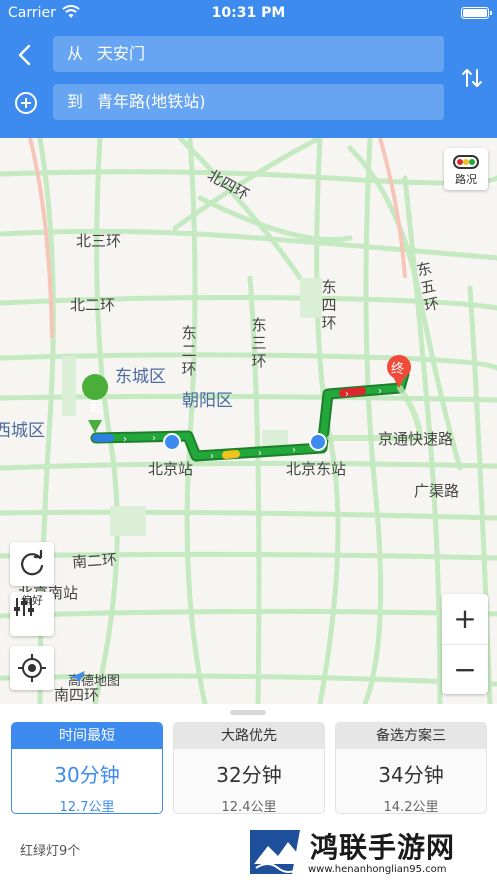 Image resolution: width=497 pixels, height=883 pixels. What do you see at coordinates (377, 869) in the screenshot?
I see `watermark-url: www.henanhonglian95.com` at bounding box center [377, 869].